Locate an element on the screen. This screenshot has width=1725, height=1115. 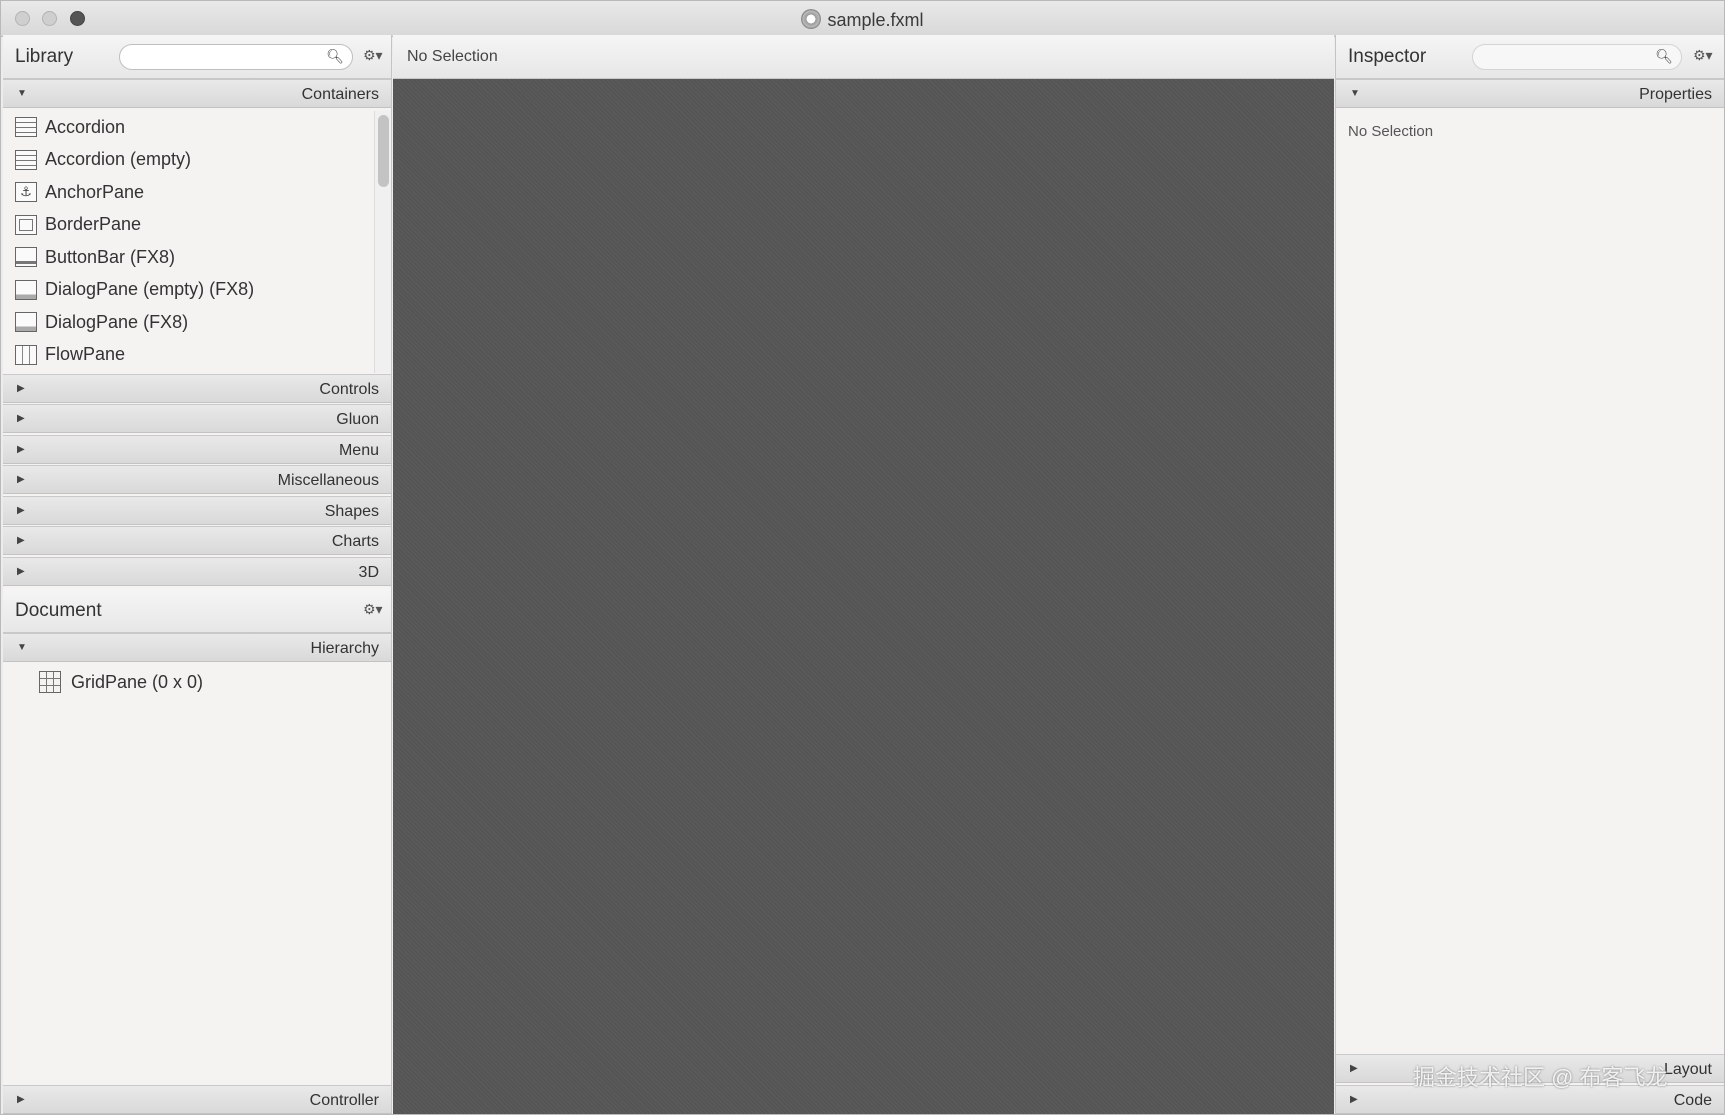
inspector-search-box: 🔍︎ is located at coordinates (1577, 57).